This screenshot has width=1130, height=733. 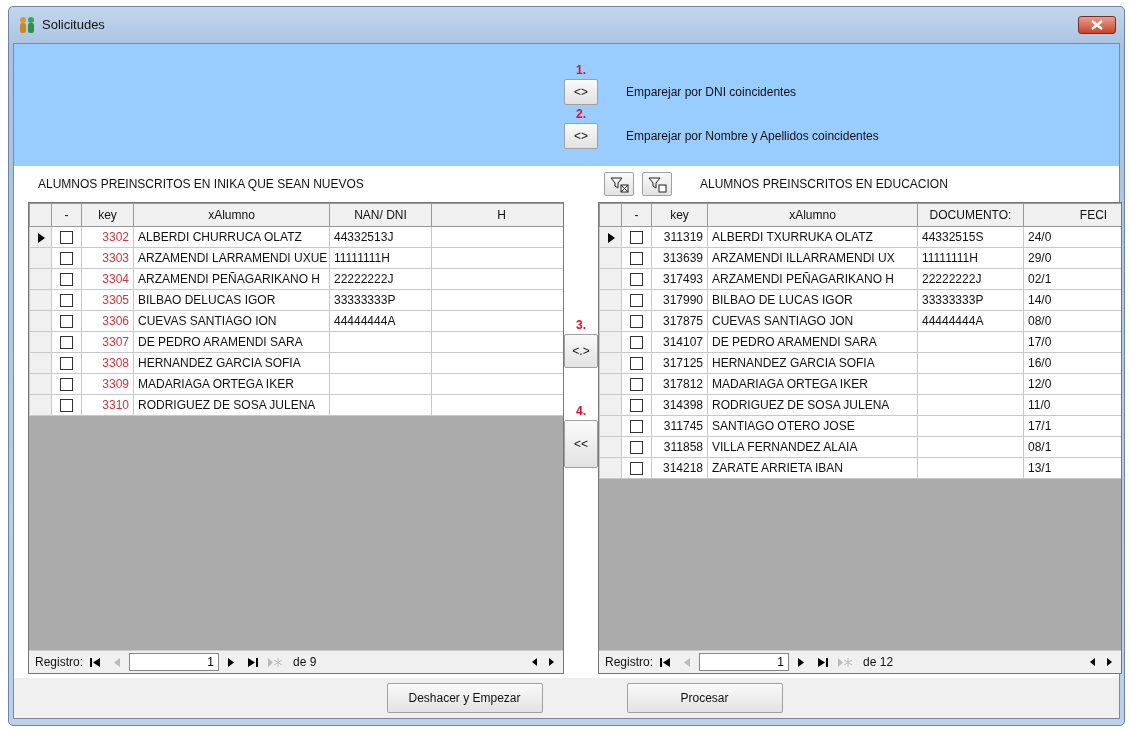 I want to click on people-icon, so click(x=27, y=25).